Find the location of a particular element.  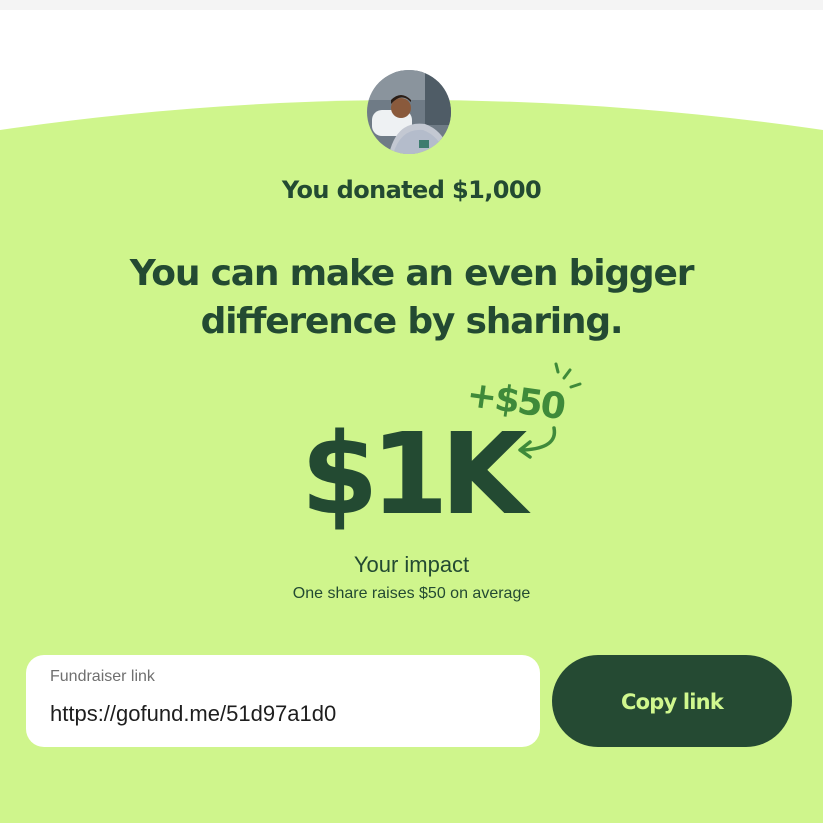

impact-subtext: One share raises $50 on average is located at coordinates (411, 593).